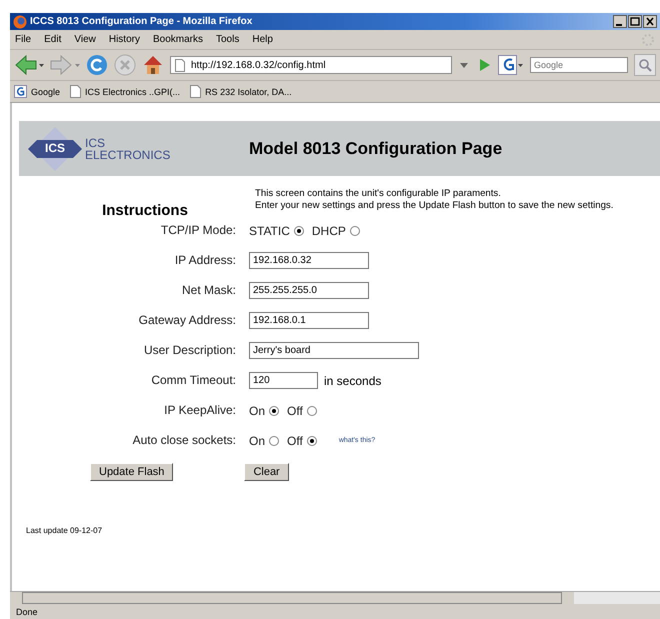 The image size is (660, 619). Describe the element at coordinates (124, 39) in the screenshot. I see `menu-item: History` at that location.